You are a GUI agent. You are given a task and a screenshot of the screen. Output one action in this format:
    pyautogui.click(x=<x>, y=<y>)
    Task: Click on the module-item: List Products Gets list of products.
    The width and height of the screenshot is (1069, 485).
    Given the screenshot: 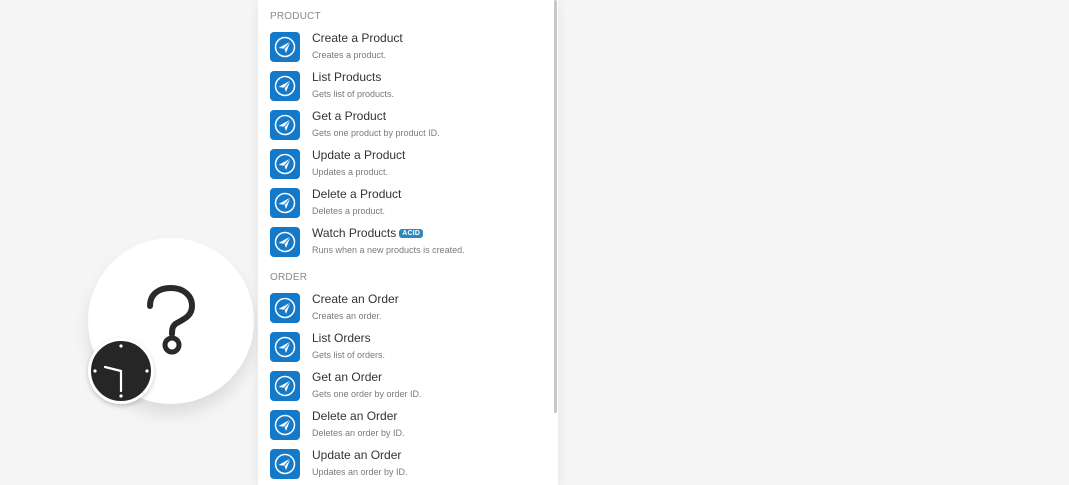 What is the action you would take?
    pyautogui.click(x=406, y=88)
    